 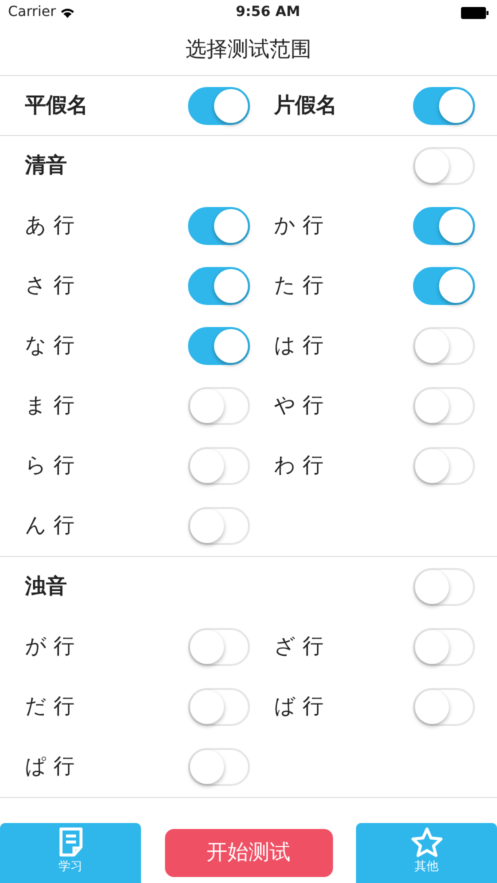 What do you see at coordinates (50, 466) in the screenshot?
I see `row-label: ら 行` at bounding box center [50, 466].